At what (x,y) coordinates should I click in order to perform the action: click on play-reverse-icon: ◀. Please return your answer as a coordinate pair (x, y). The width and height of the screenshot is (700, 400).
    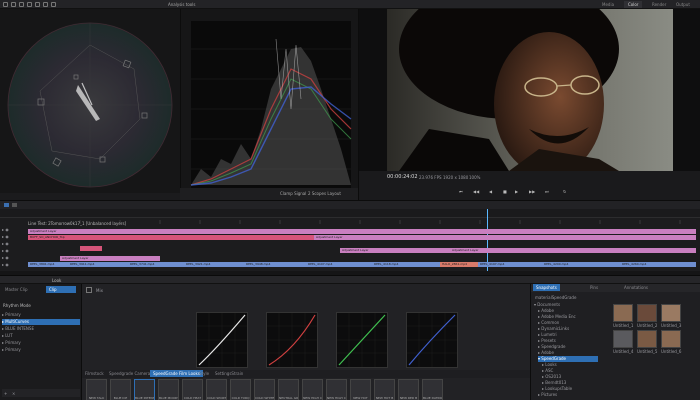
    Looking at the image, I should click on (490, 191).